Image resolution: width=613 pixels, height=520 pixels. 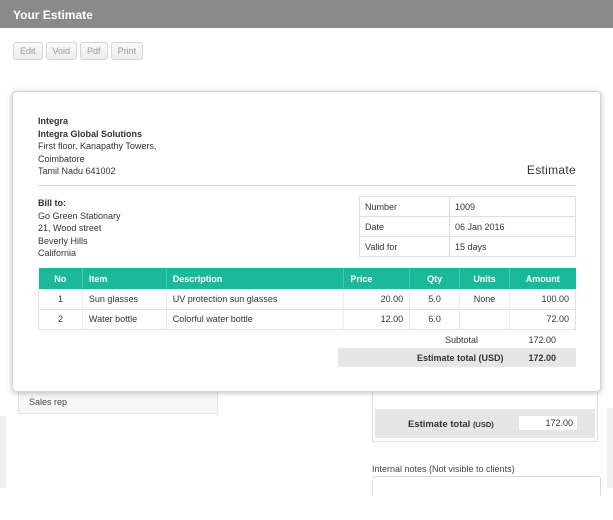 I want to click on company-address-line2: Coimbatore, so click(x=61, y=158).